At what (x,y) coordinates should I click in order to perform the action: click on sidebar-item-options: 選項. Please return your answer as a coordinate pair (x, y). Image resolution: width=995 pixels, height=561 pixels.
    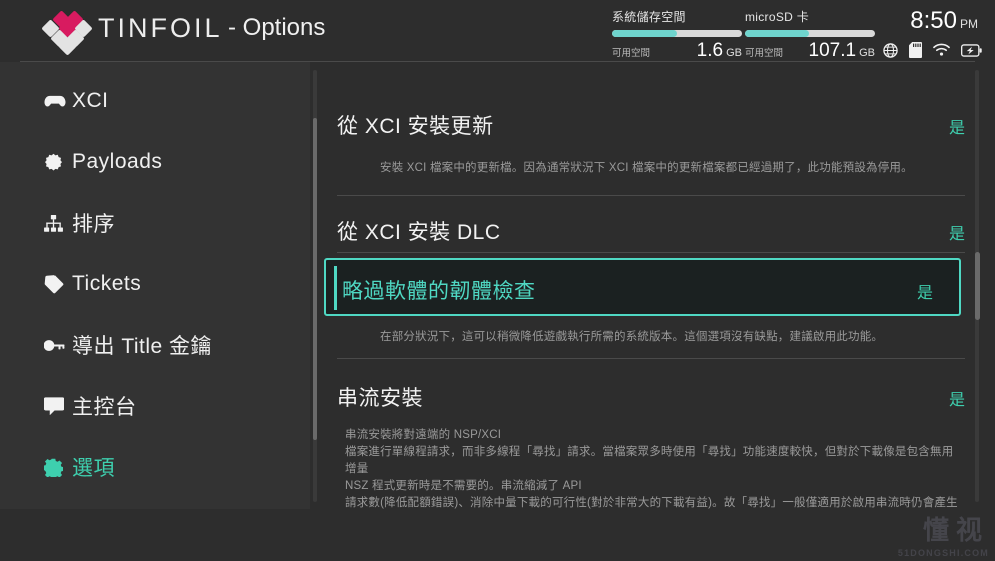
    Looking at the image, I should click on (79, 467).